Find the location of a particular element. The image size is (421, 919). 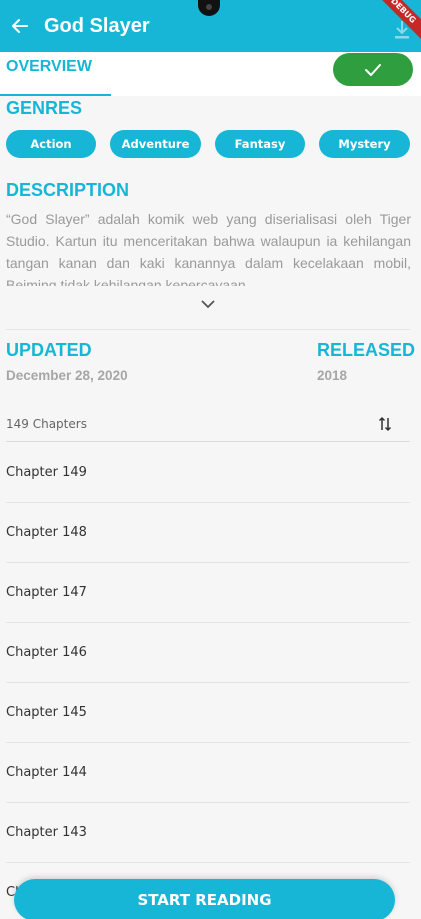

genre-chip: Fantasy is located at coordinates (260, 144).